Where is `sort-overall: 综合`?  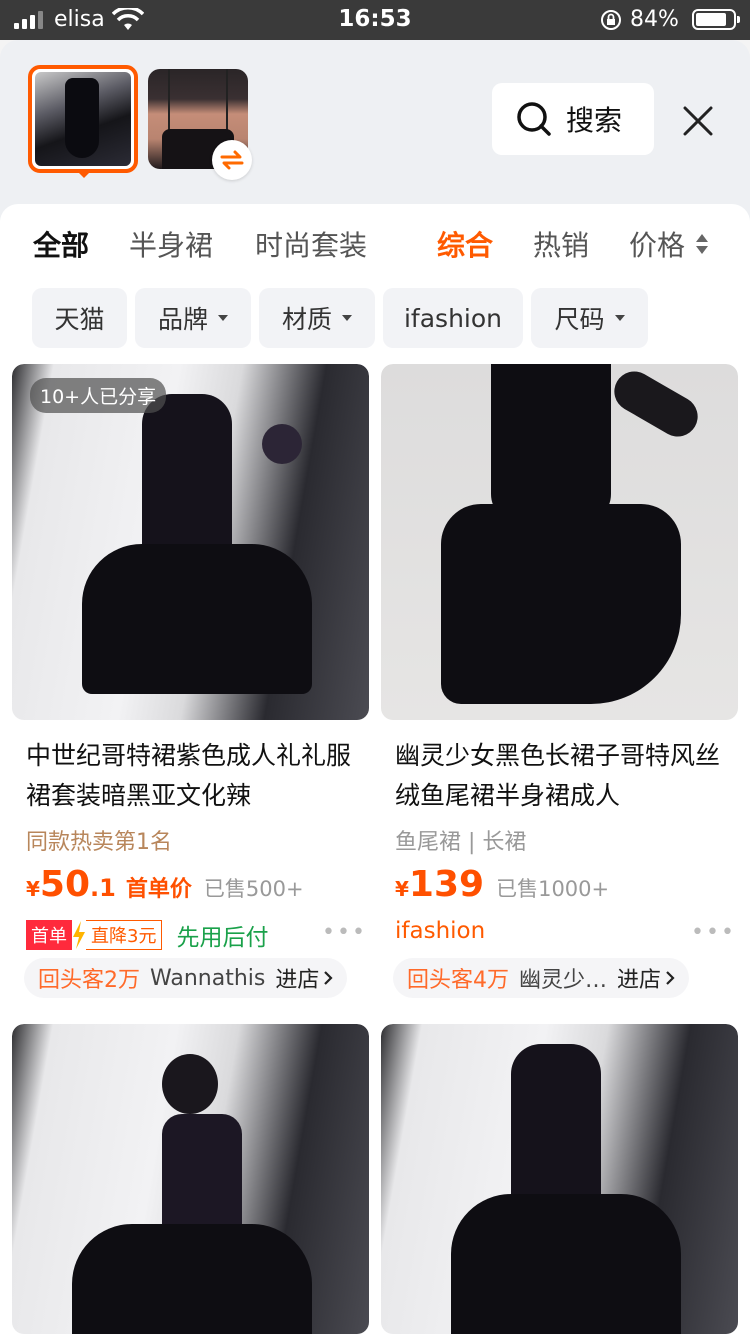
sort-overall: 综合 is located at coordinates (465, 244).